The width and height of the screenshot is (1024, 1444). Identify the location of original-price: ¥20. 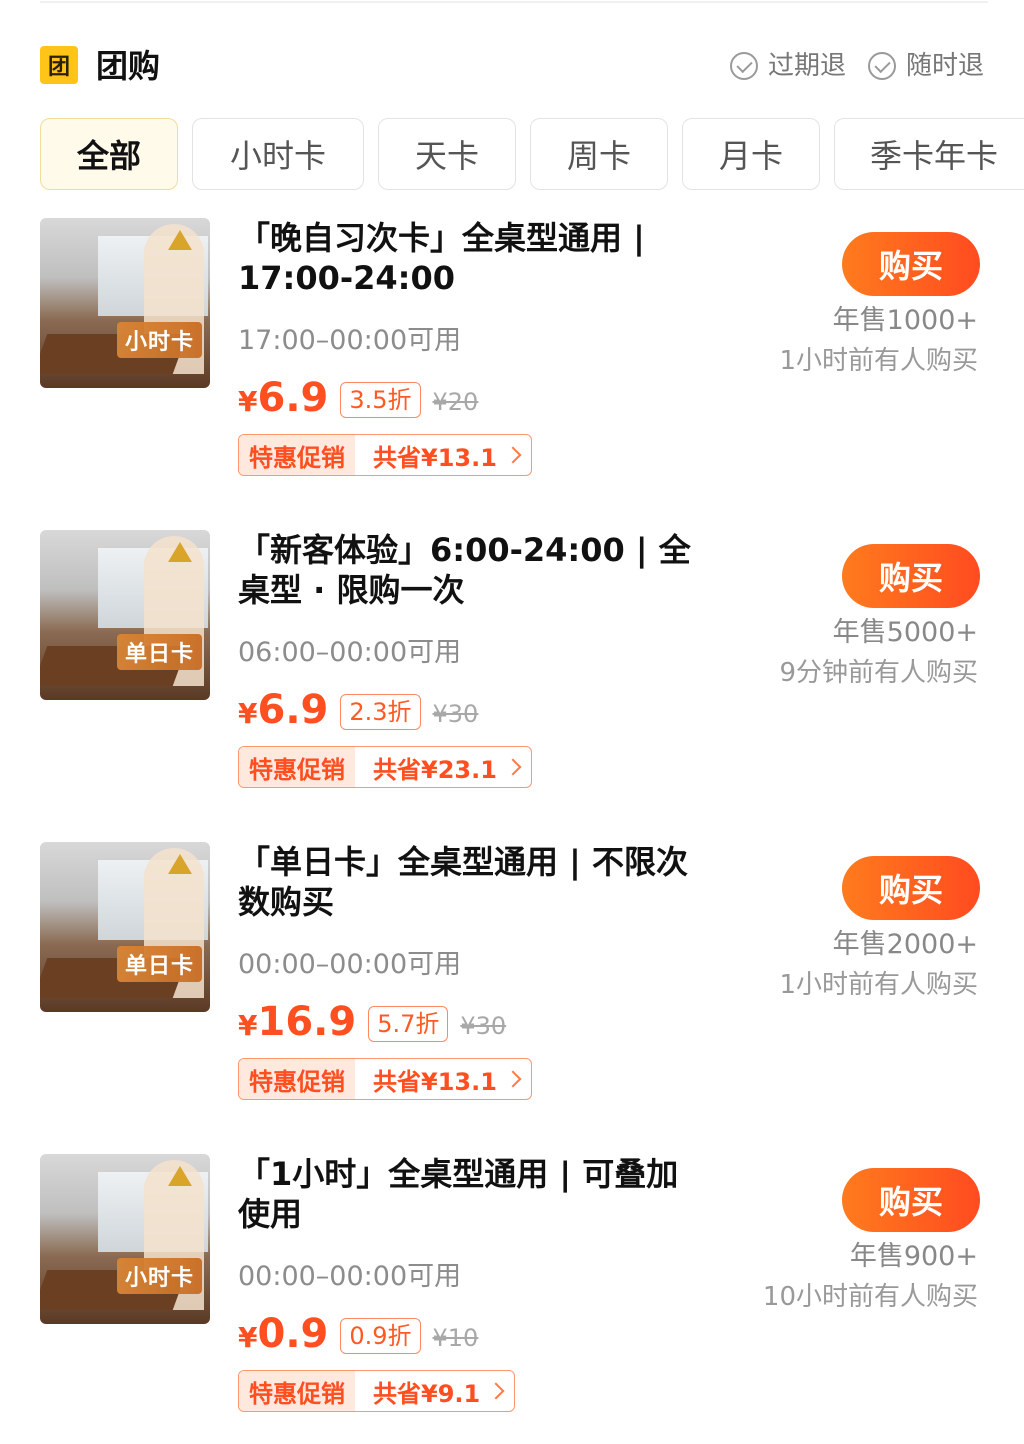
(455, 402).